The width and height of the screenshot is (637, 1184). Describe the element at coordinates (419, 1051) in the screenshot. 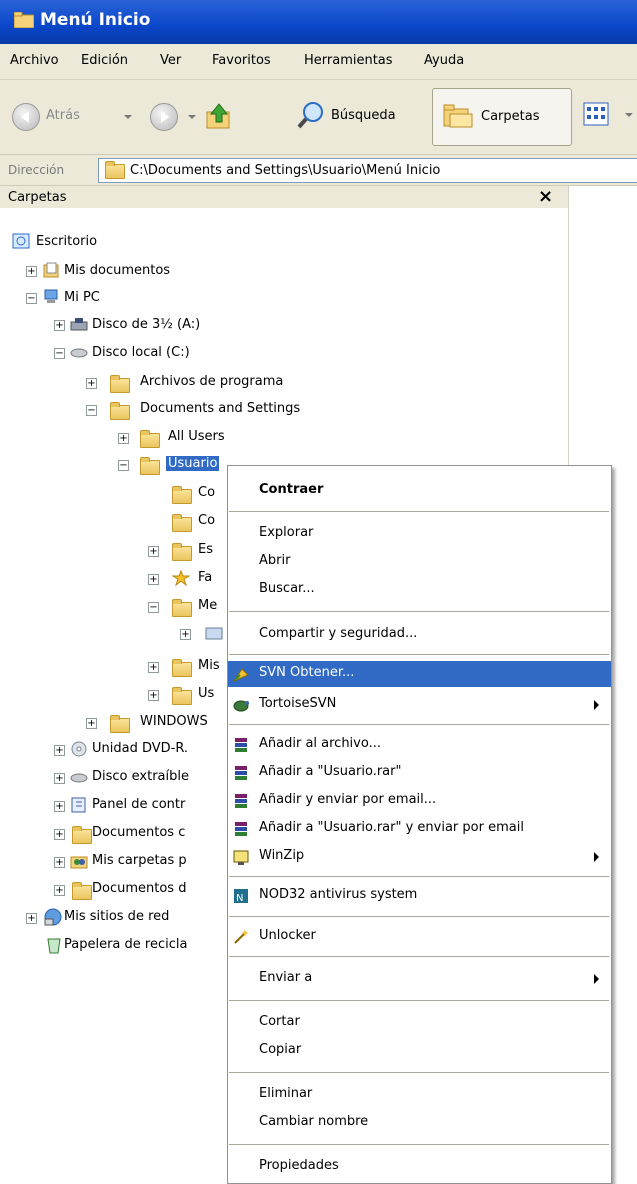

I see `menu-item-copiar: Copiar` at that location.